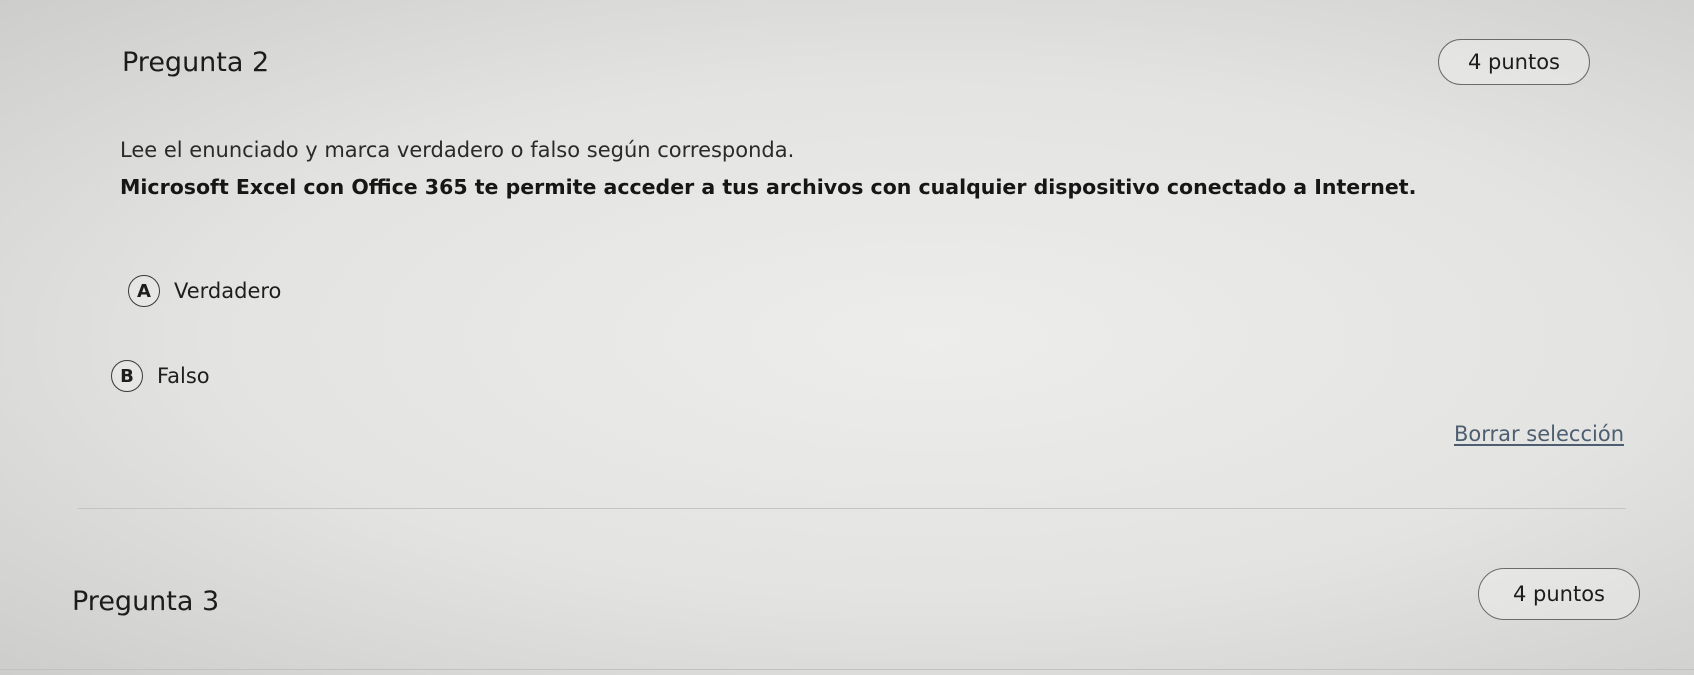 The width and height of the screenshot is (1694, 675). Describe the element at coordinates (196, 62) in the screenshot. I see `question-2-title: Pregunta 2` at that location.